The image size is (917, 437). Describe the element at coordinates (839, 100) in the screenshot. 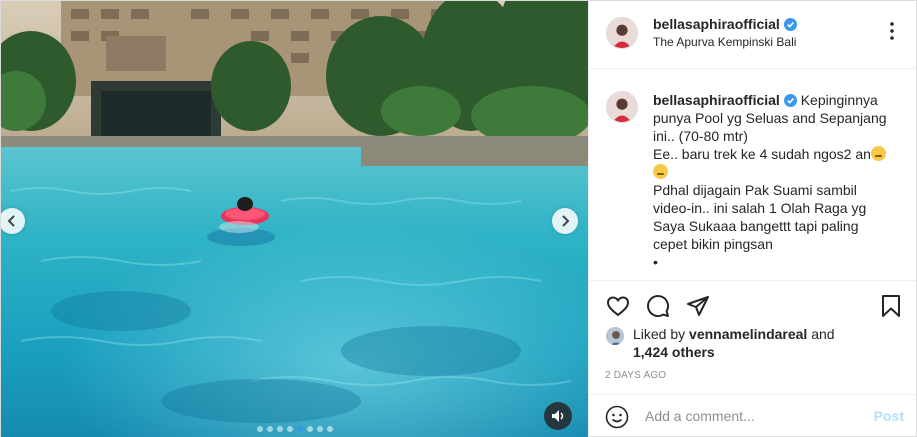

I see `caption-line: Kepinginnya` at that location.